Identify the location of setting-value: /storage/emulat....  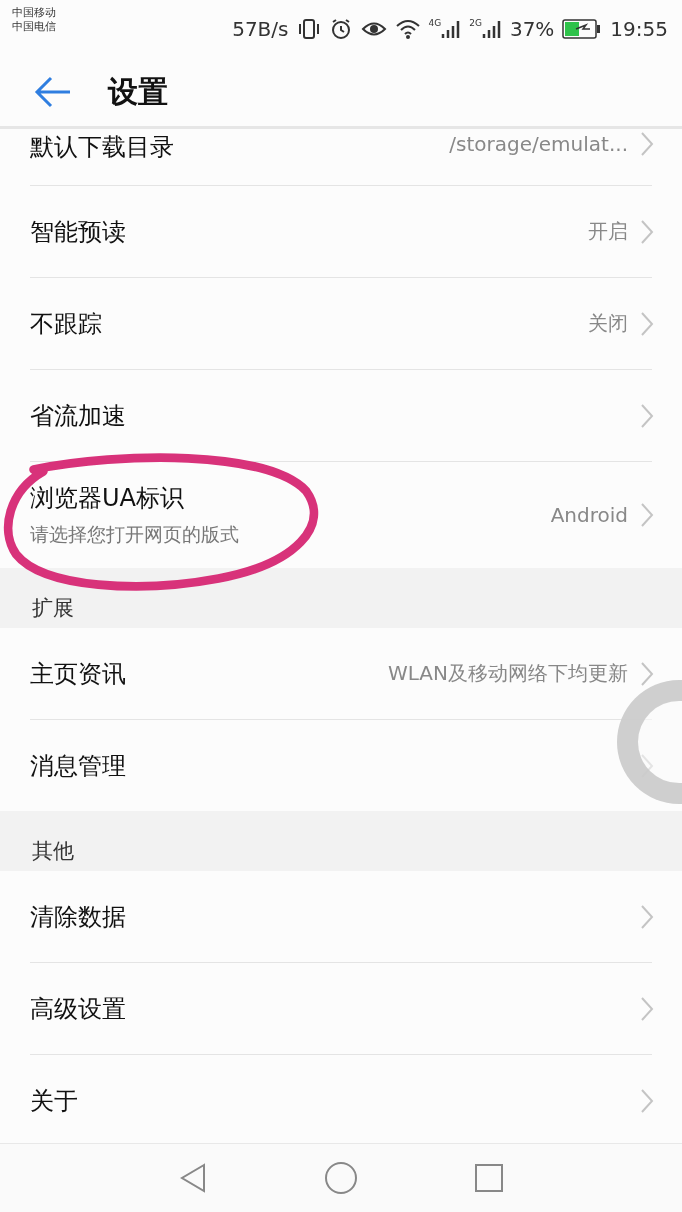
(538, 144).